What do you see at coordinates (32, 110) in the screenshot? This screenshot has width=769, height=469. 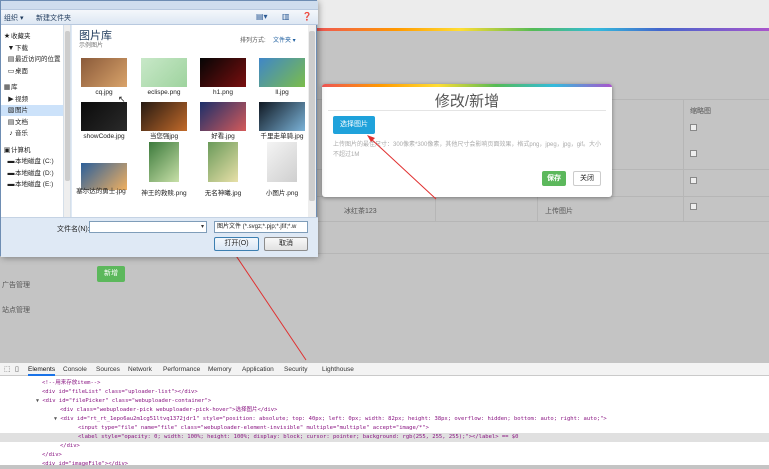 I see `nav-item: ▧图片` at bounding box center [32, 110].